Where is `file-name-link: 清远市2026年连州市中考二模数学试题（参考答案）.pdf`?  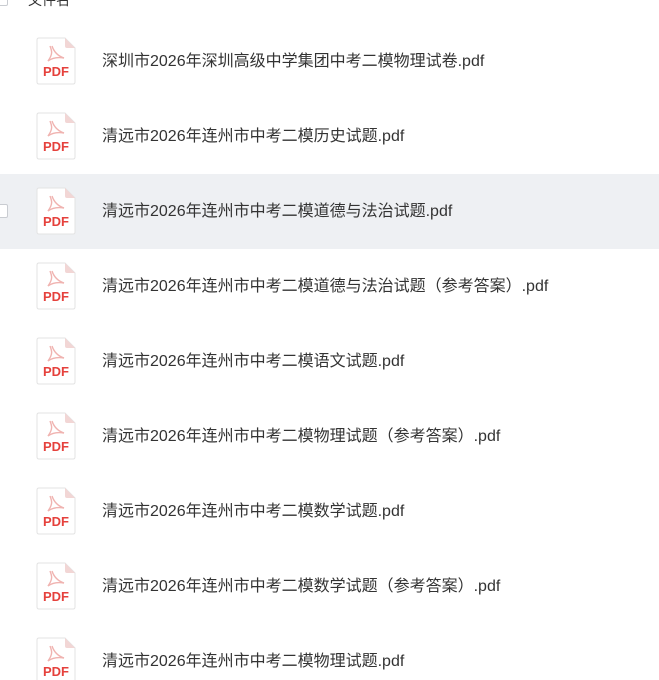 file-name-link: 清远市2026年连州市中考二模数学试题（参考答案）.pdf is located at coordinates (301, 586).